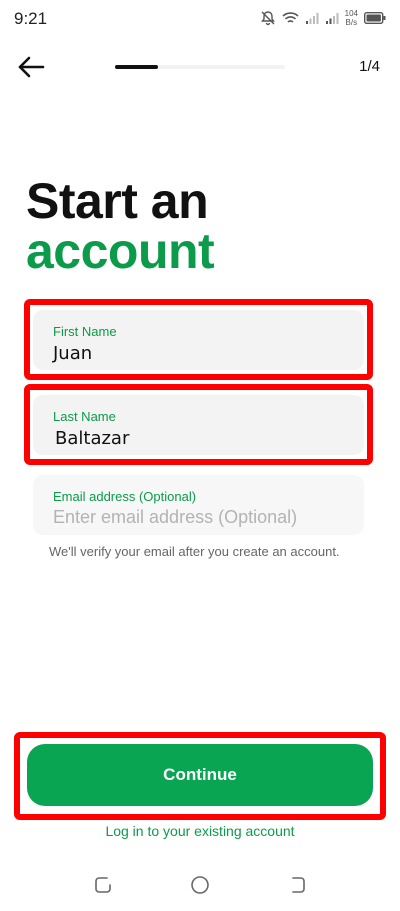  I want to click on app-header: 1/4, so click(200, 67).